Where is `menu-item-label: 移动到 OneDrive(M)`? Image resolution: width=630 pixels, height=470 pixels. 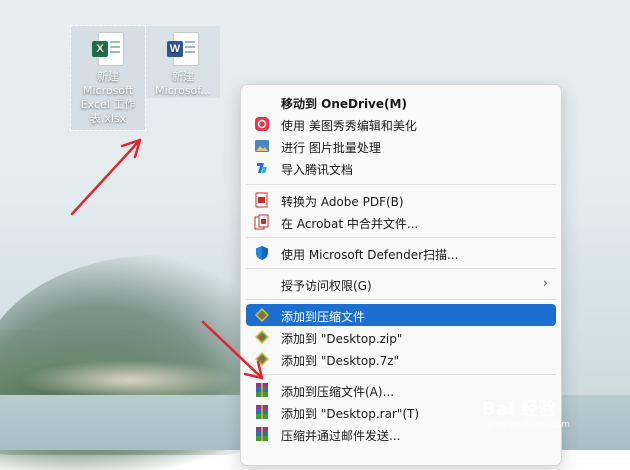 menu-item-label: 移动到 OneDrive(M) is located at coordinates (344, 104).